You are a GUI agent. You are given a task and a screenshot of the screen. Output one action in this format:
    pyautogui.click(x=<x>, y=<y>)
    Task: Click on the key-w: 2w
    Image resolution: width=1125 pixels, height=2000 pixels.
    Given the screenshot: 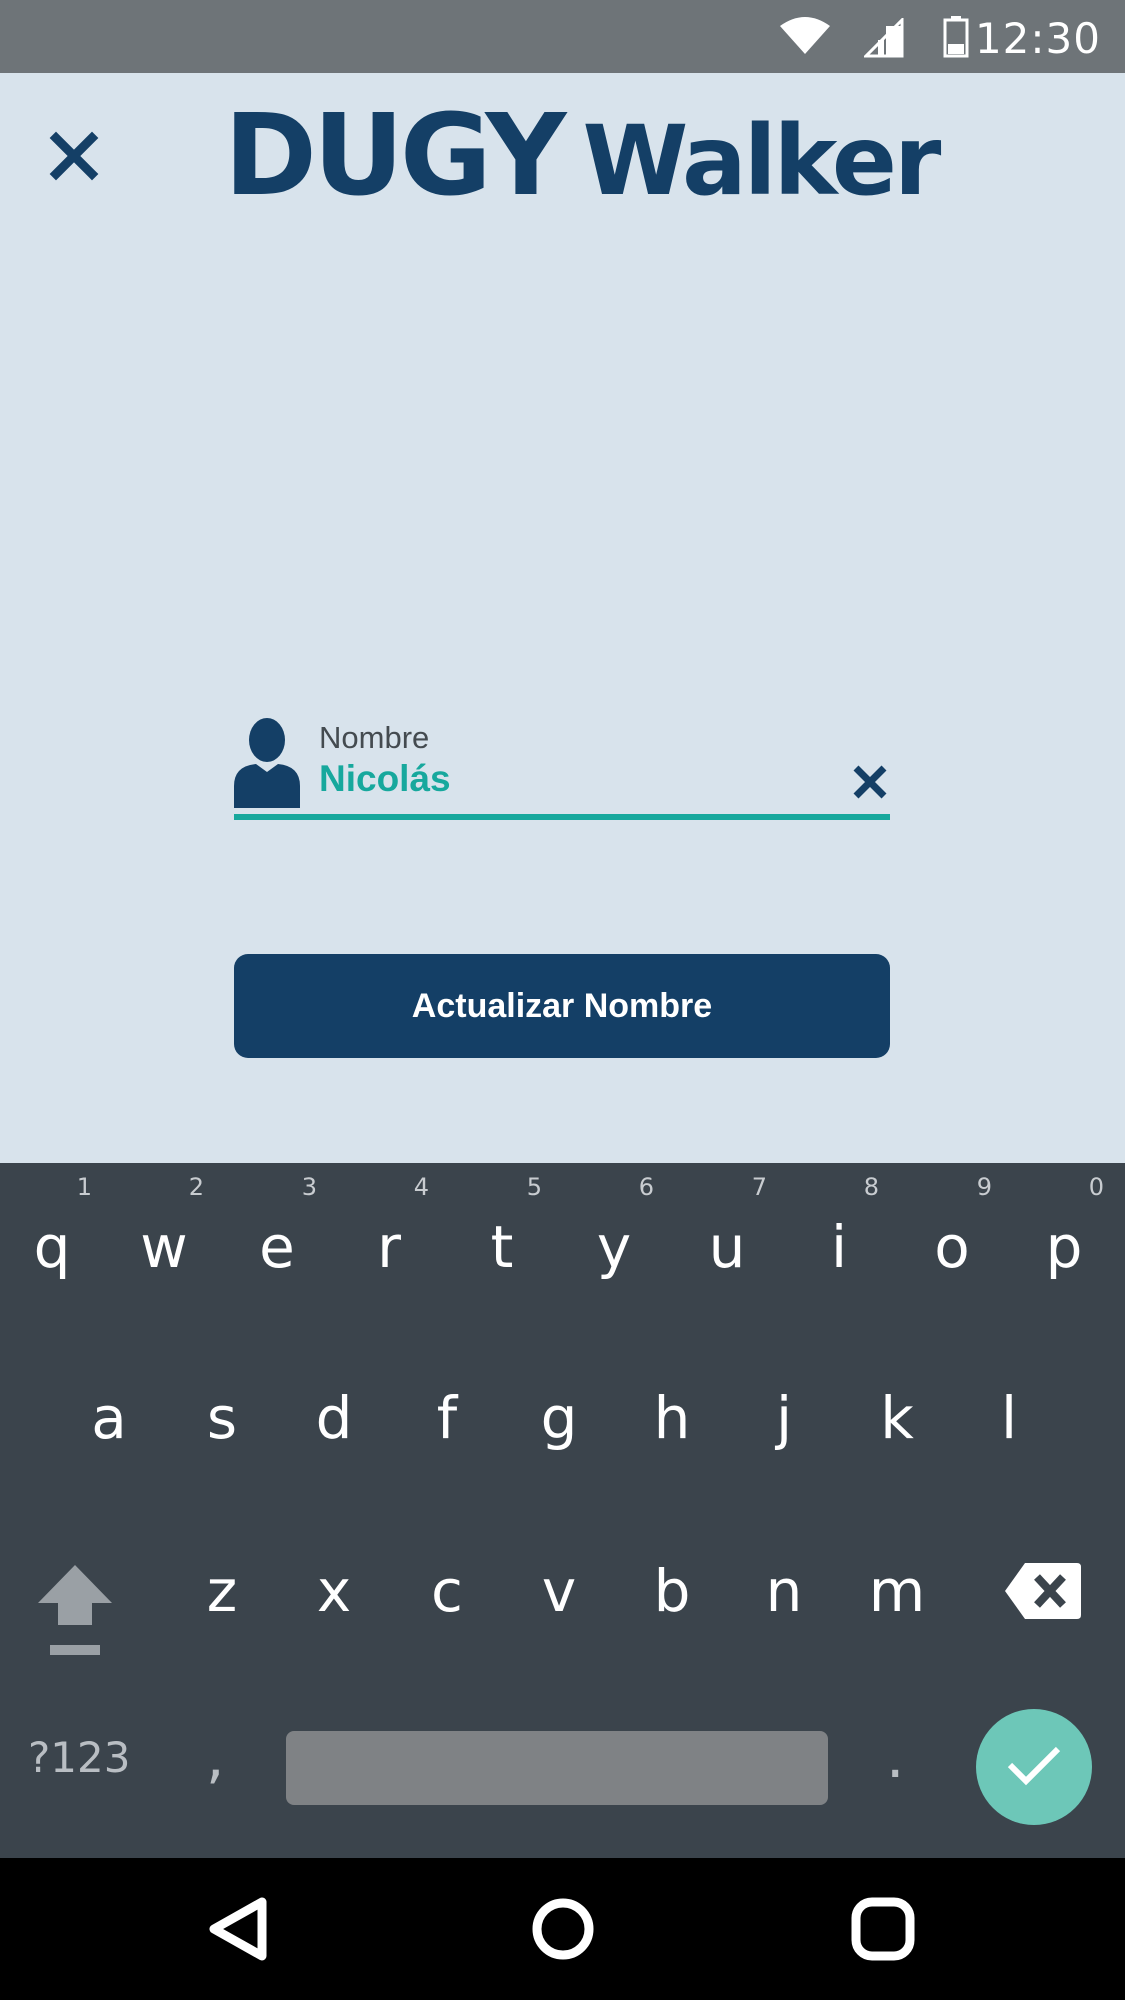 What is the action you would take?
    pyautogui.click(x=164, y=1227)
    